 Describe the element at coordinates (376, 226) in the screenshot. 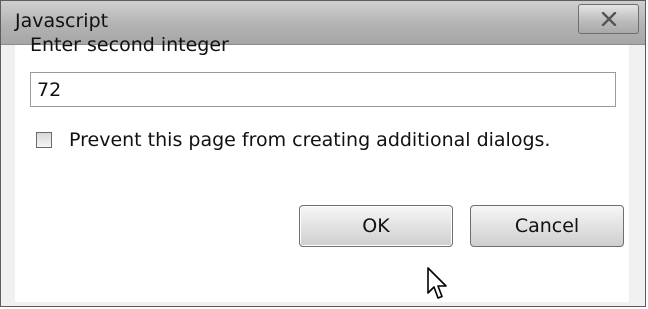

I see `ok-button: OK` at that location.